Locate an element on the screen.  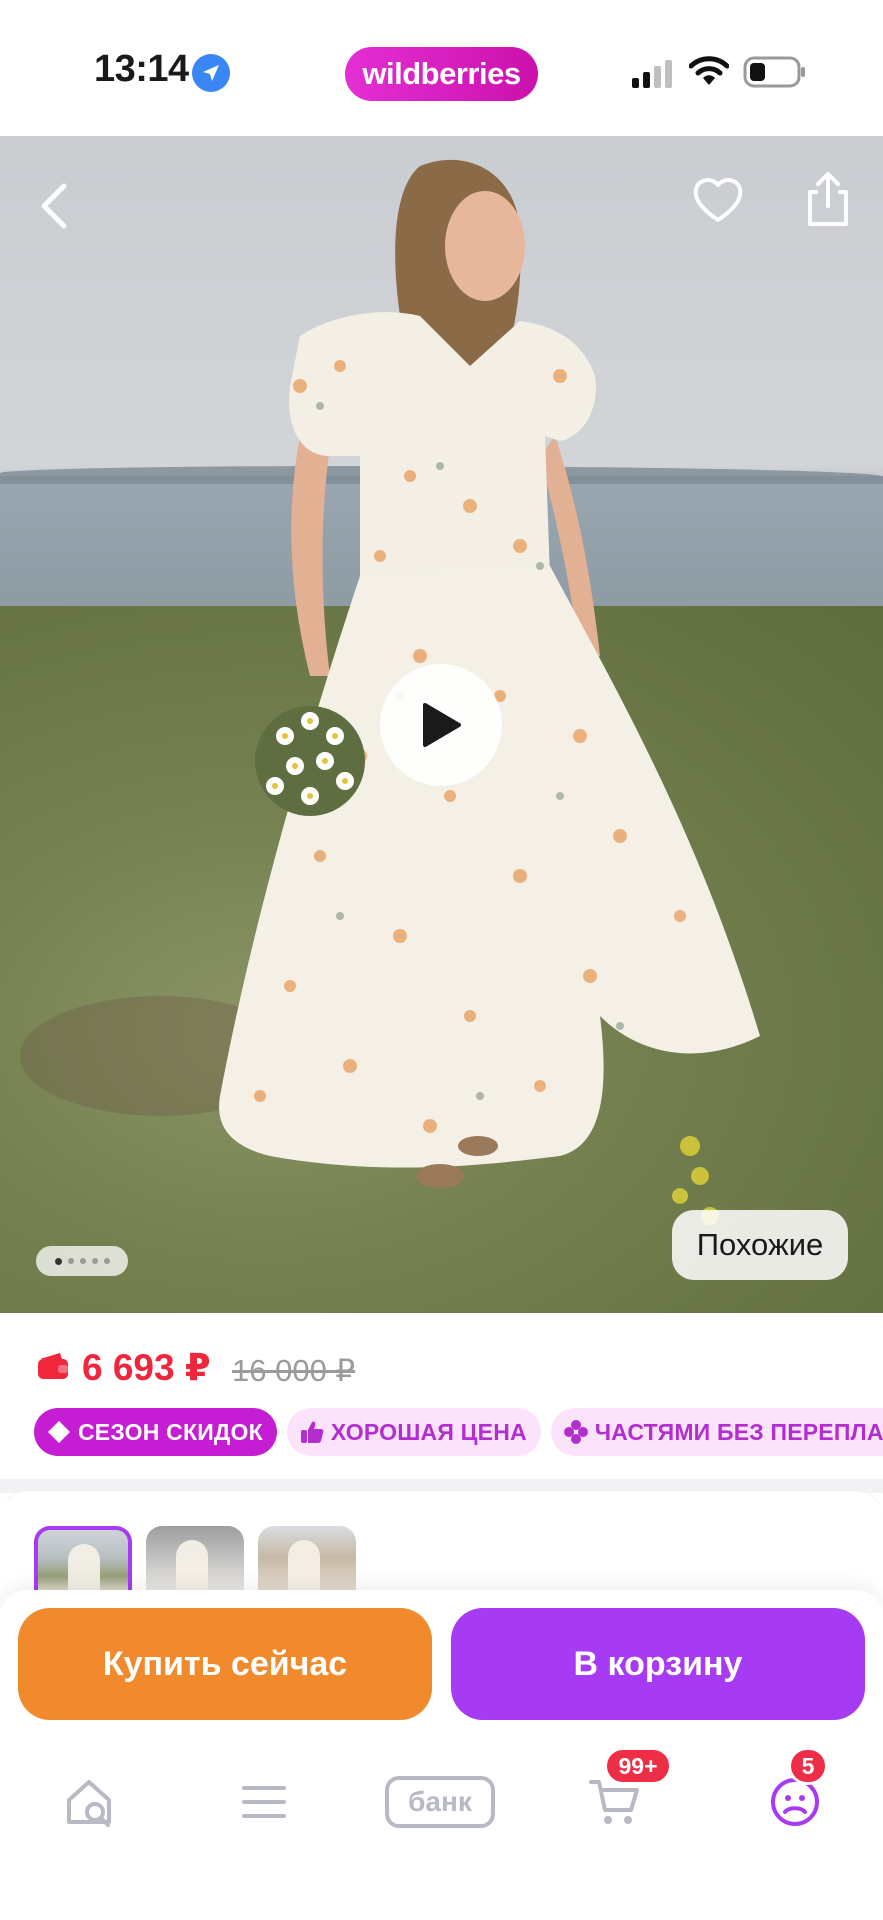
badge-season-sale: СЕЗОН СКИДОК is located at coordinates (155, 1432).